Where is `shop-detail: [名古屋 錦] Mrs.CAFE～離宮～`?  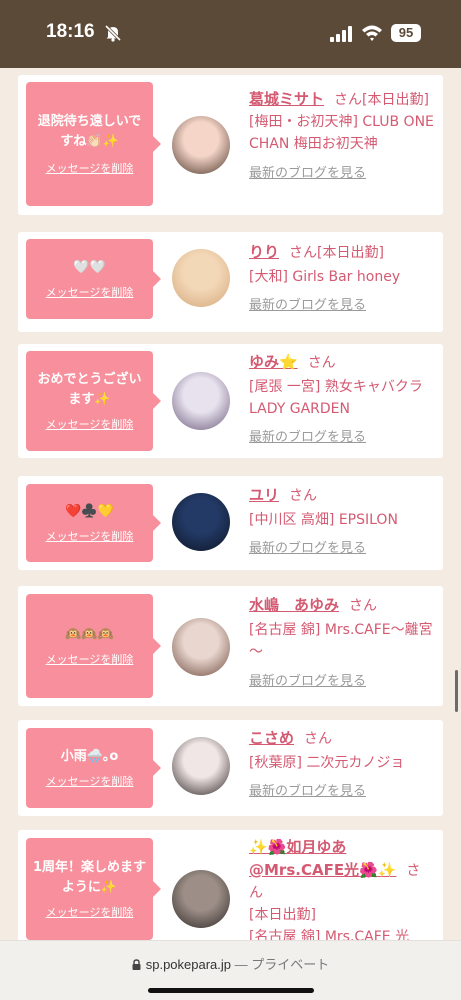 shop-detail: [名古屋 錦] Mrs.CAFE～離宮～ is located at coordinates (341, 641).